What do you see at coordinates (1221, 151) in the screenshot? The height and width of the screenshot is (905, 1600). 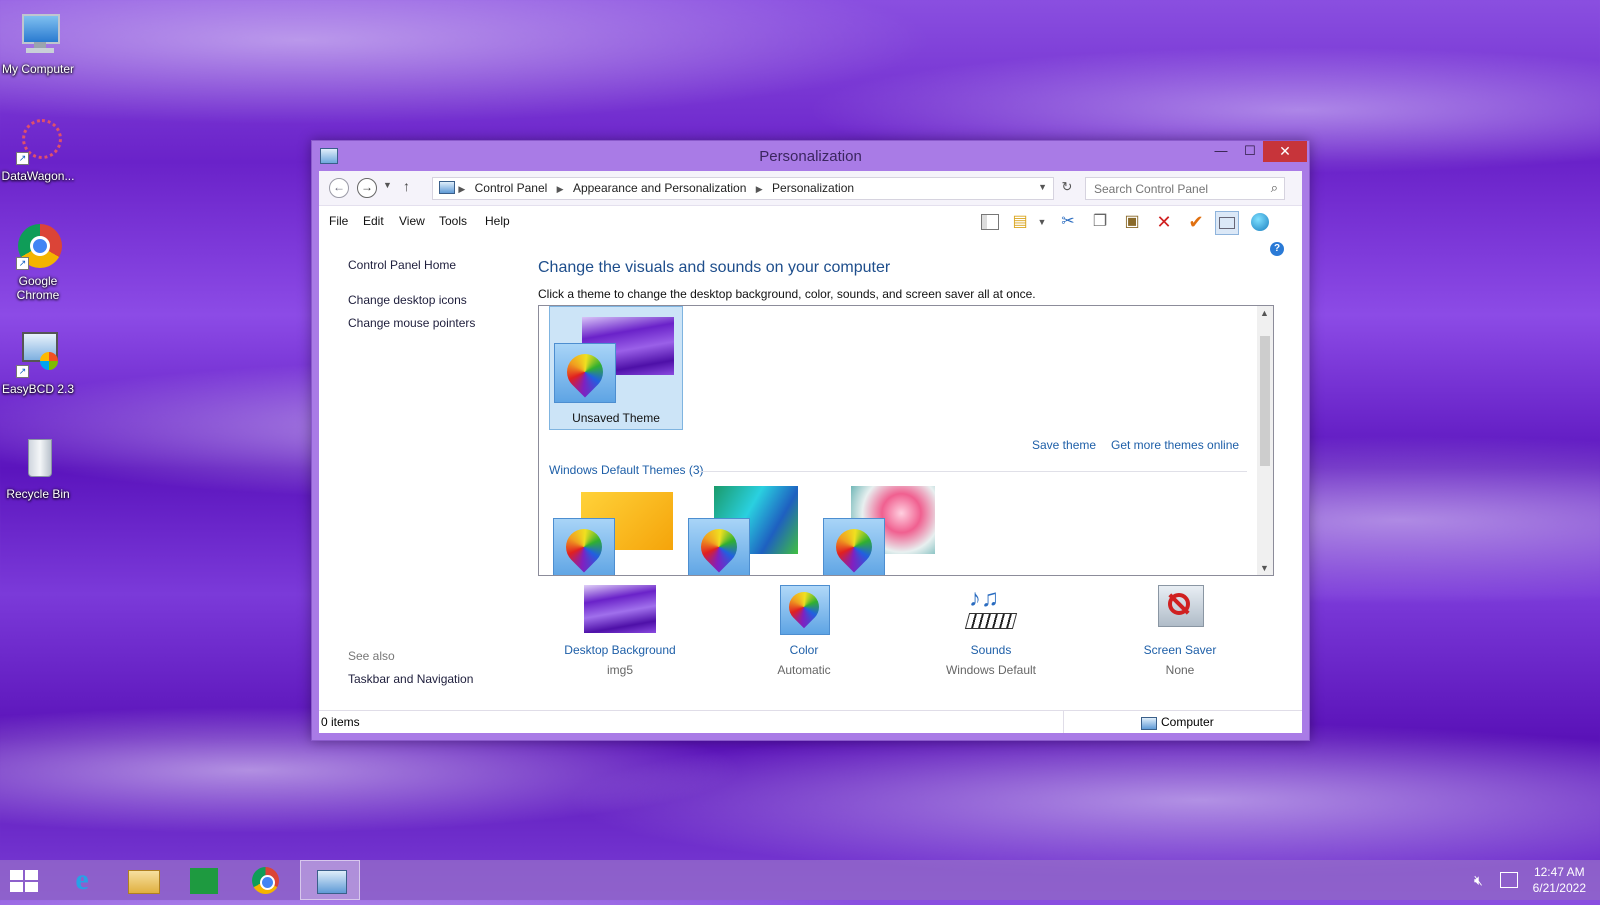 I see `minimize-button: —` at bounding box center [1221, 151].